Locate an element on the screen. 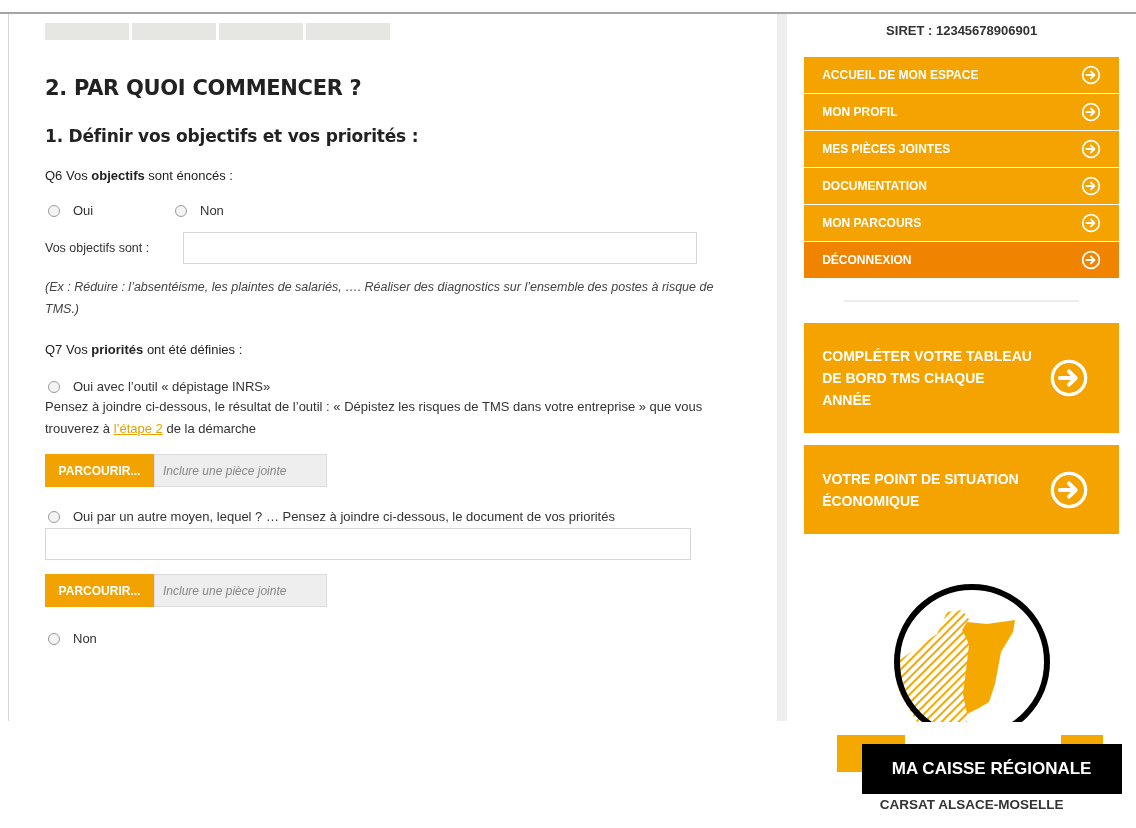  radio-label: Oui is located at coordinates (83, 210).